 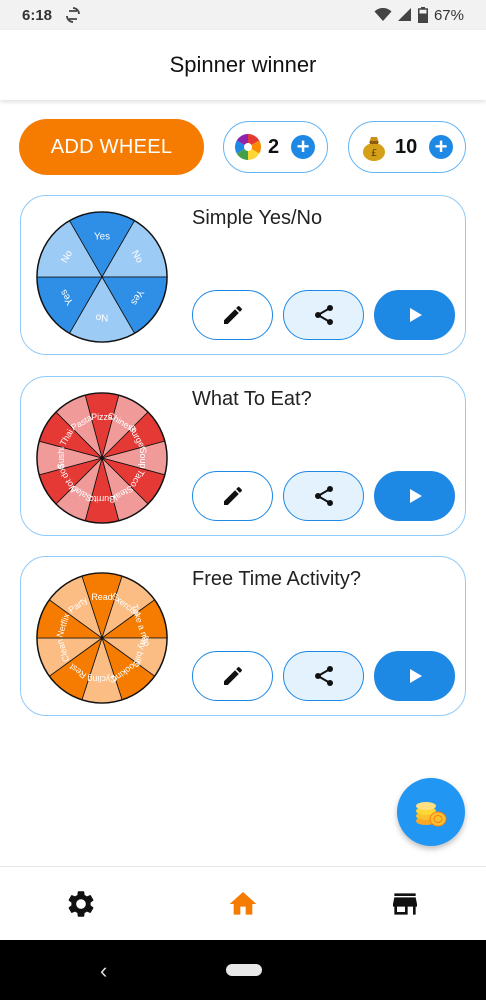 What do you see at coordinates (111, 147) in the screenshot?
I see `add-wheel-button: ADD WHEEL` at bounding box center [111, 147].